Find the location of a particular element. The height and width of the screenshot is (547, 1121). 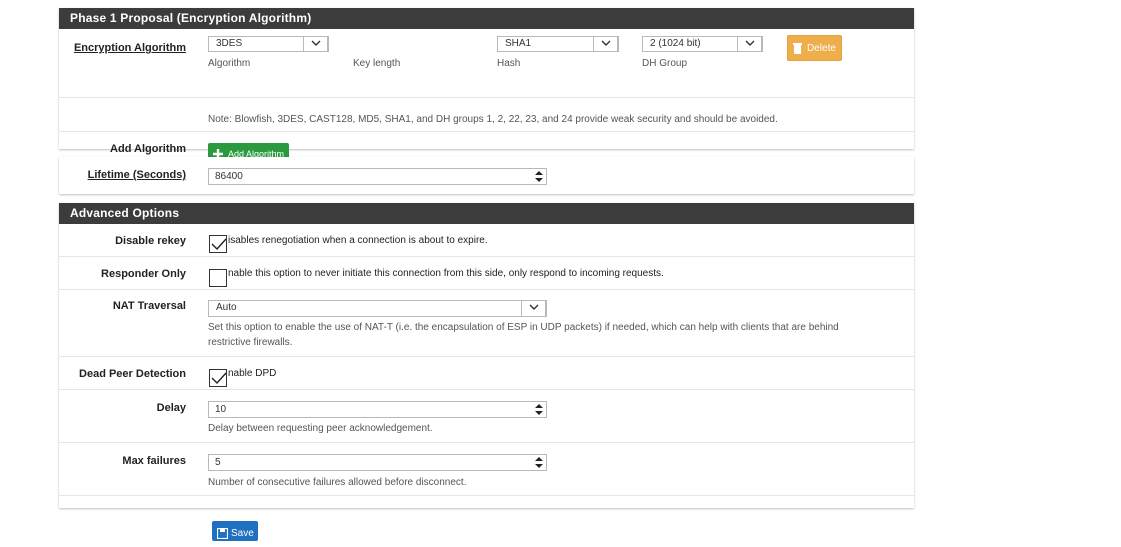

hash-value: SHA1 is located at coordinates (518, 43).